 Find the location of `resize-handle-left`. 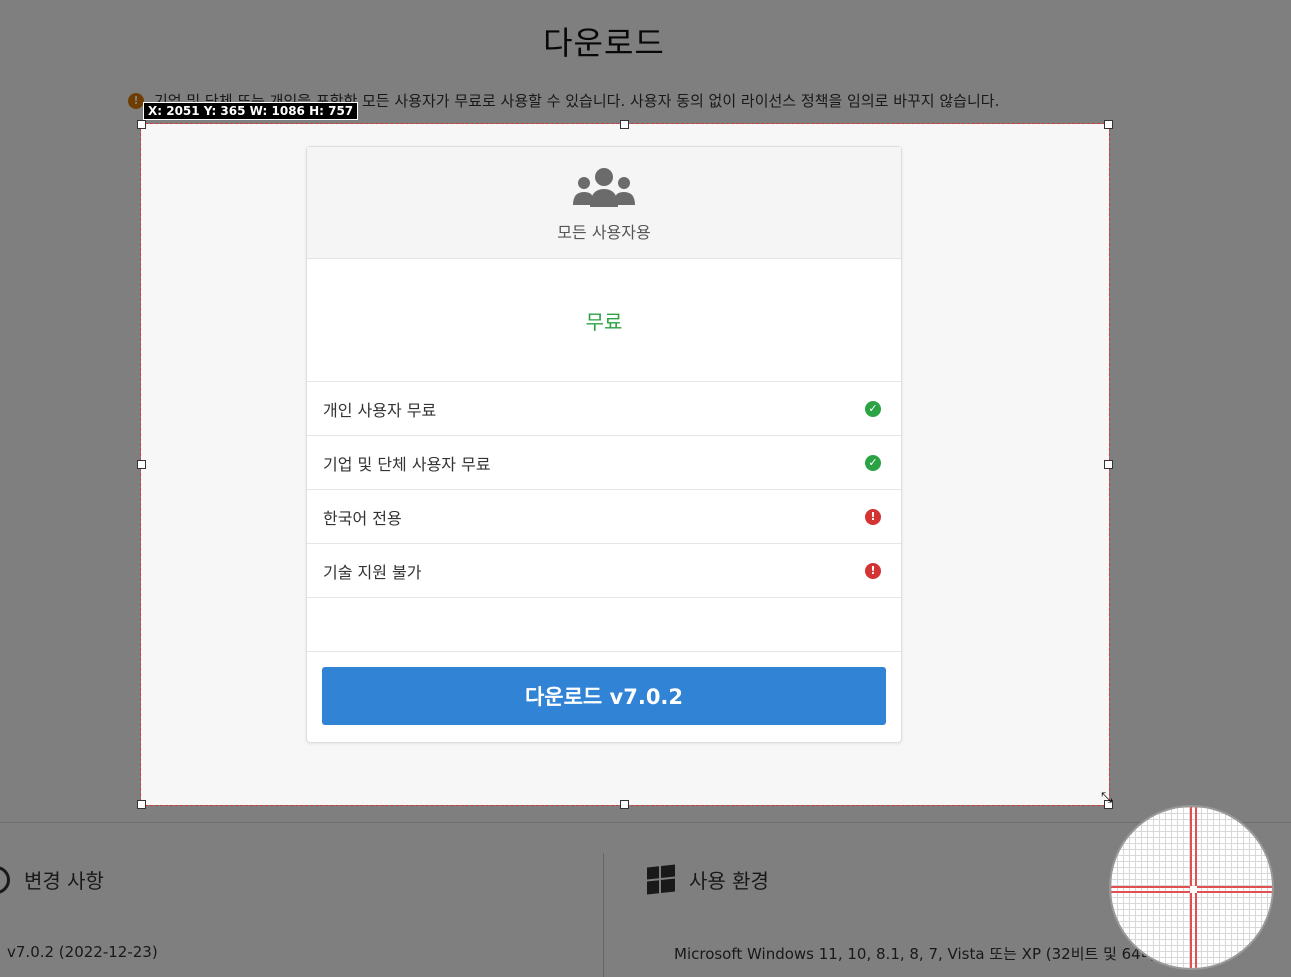

resize-handle-left is located at coordinates (141, 464).